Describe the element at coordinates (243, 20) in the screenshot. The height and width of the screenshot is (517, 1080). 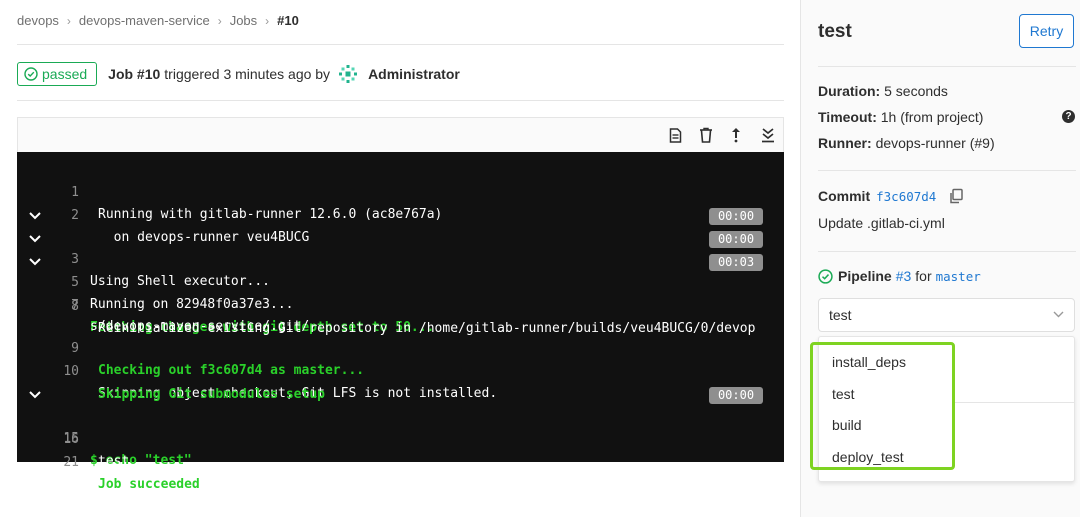
I see `breadcrumb-jobs: Jobs` at that location.